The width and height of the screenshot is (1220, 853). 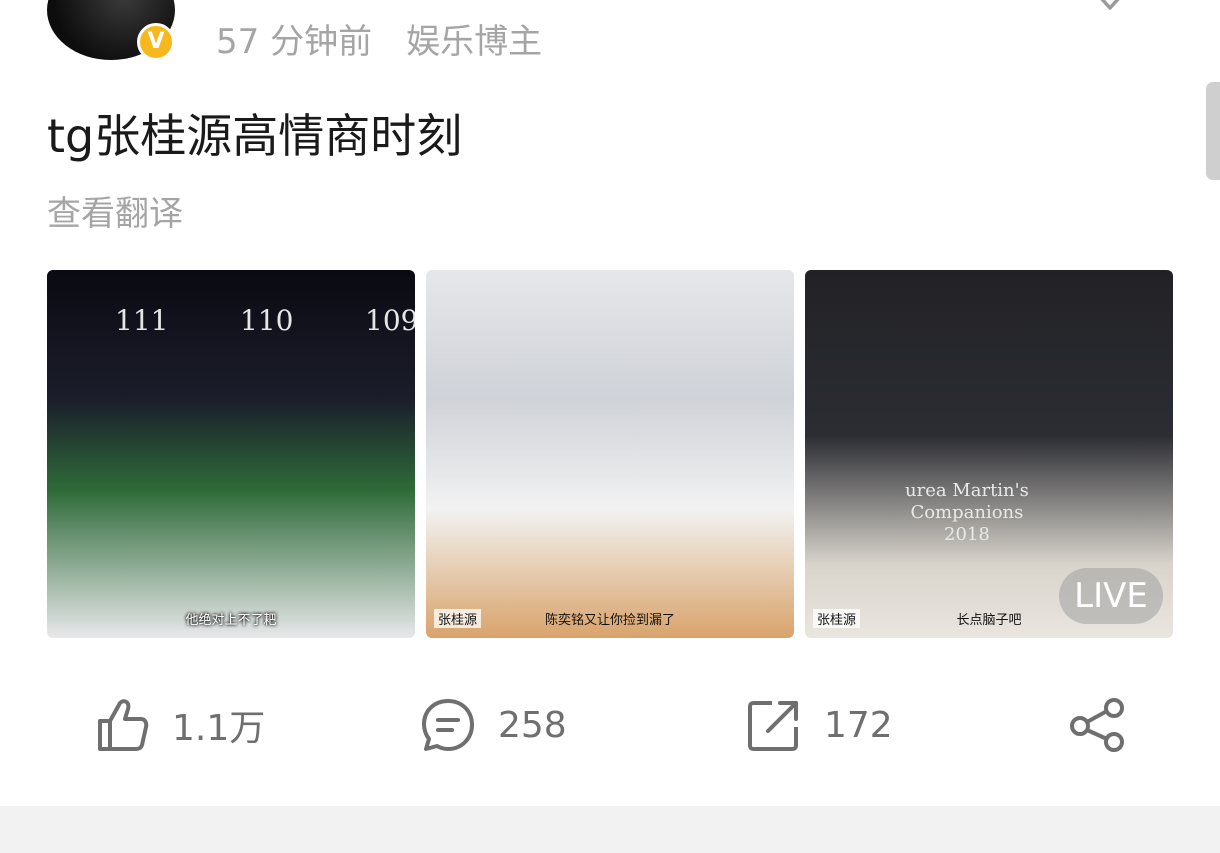 What do you see at coordinates (967, 512) in the screenshot?
I see `shirt-print: urea Martin's Companions 2018` at bounding box center [967, 512].